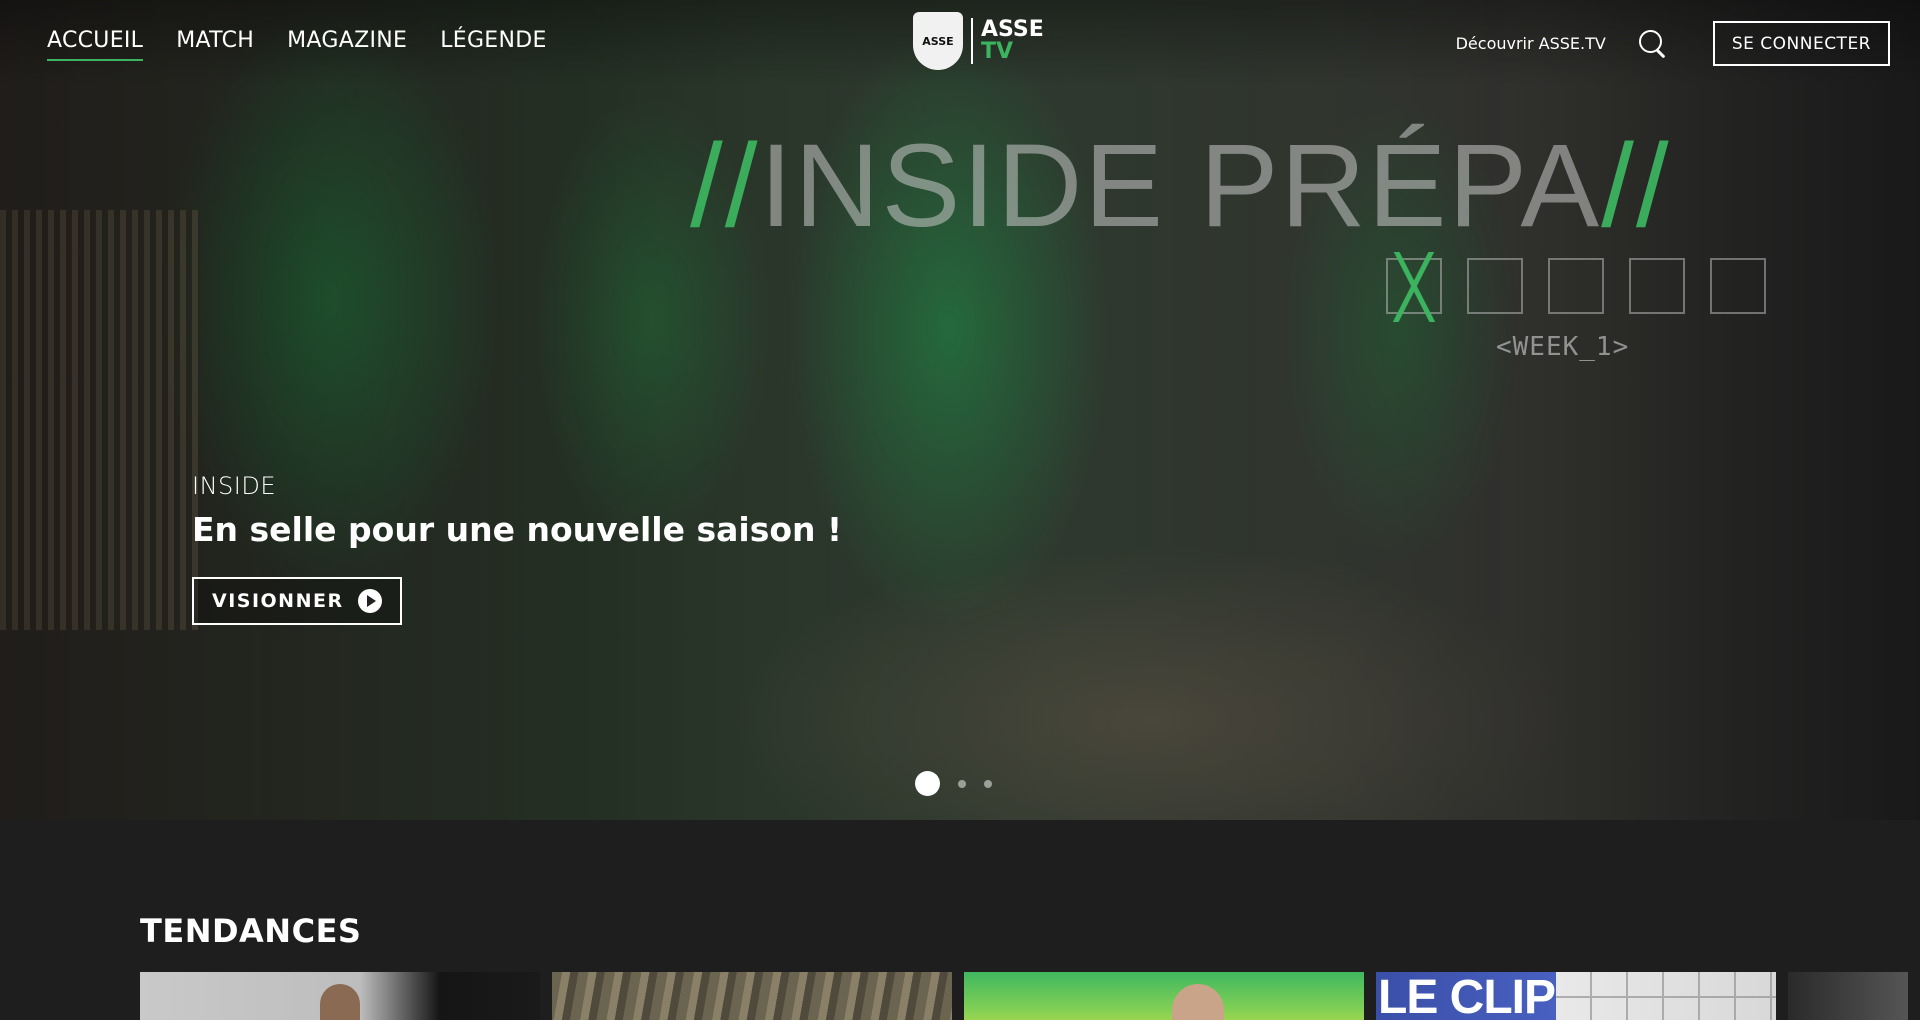 Image resolution: width=1920 pixels, height=1020 pixels. I want to click on hero-title: En selle pour une nouvelle saison !, so click(517, 529).